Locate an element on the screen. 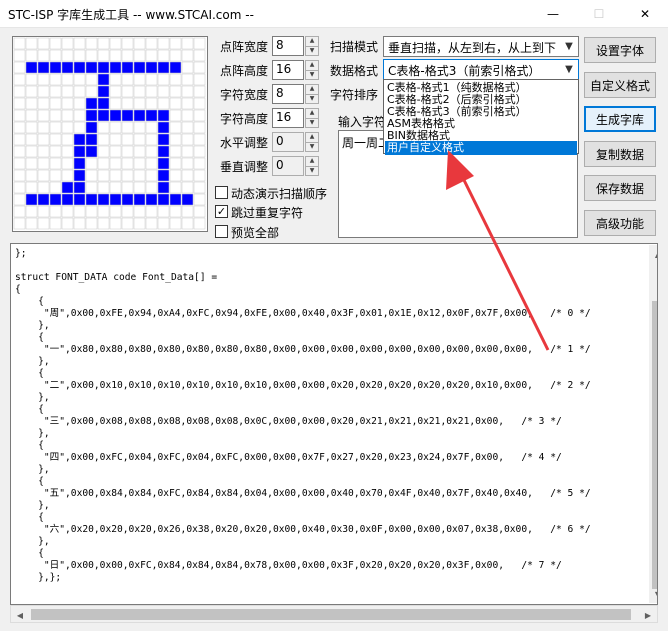  dot-width-input: 8 is located at coordinates (288, 46).